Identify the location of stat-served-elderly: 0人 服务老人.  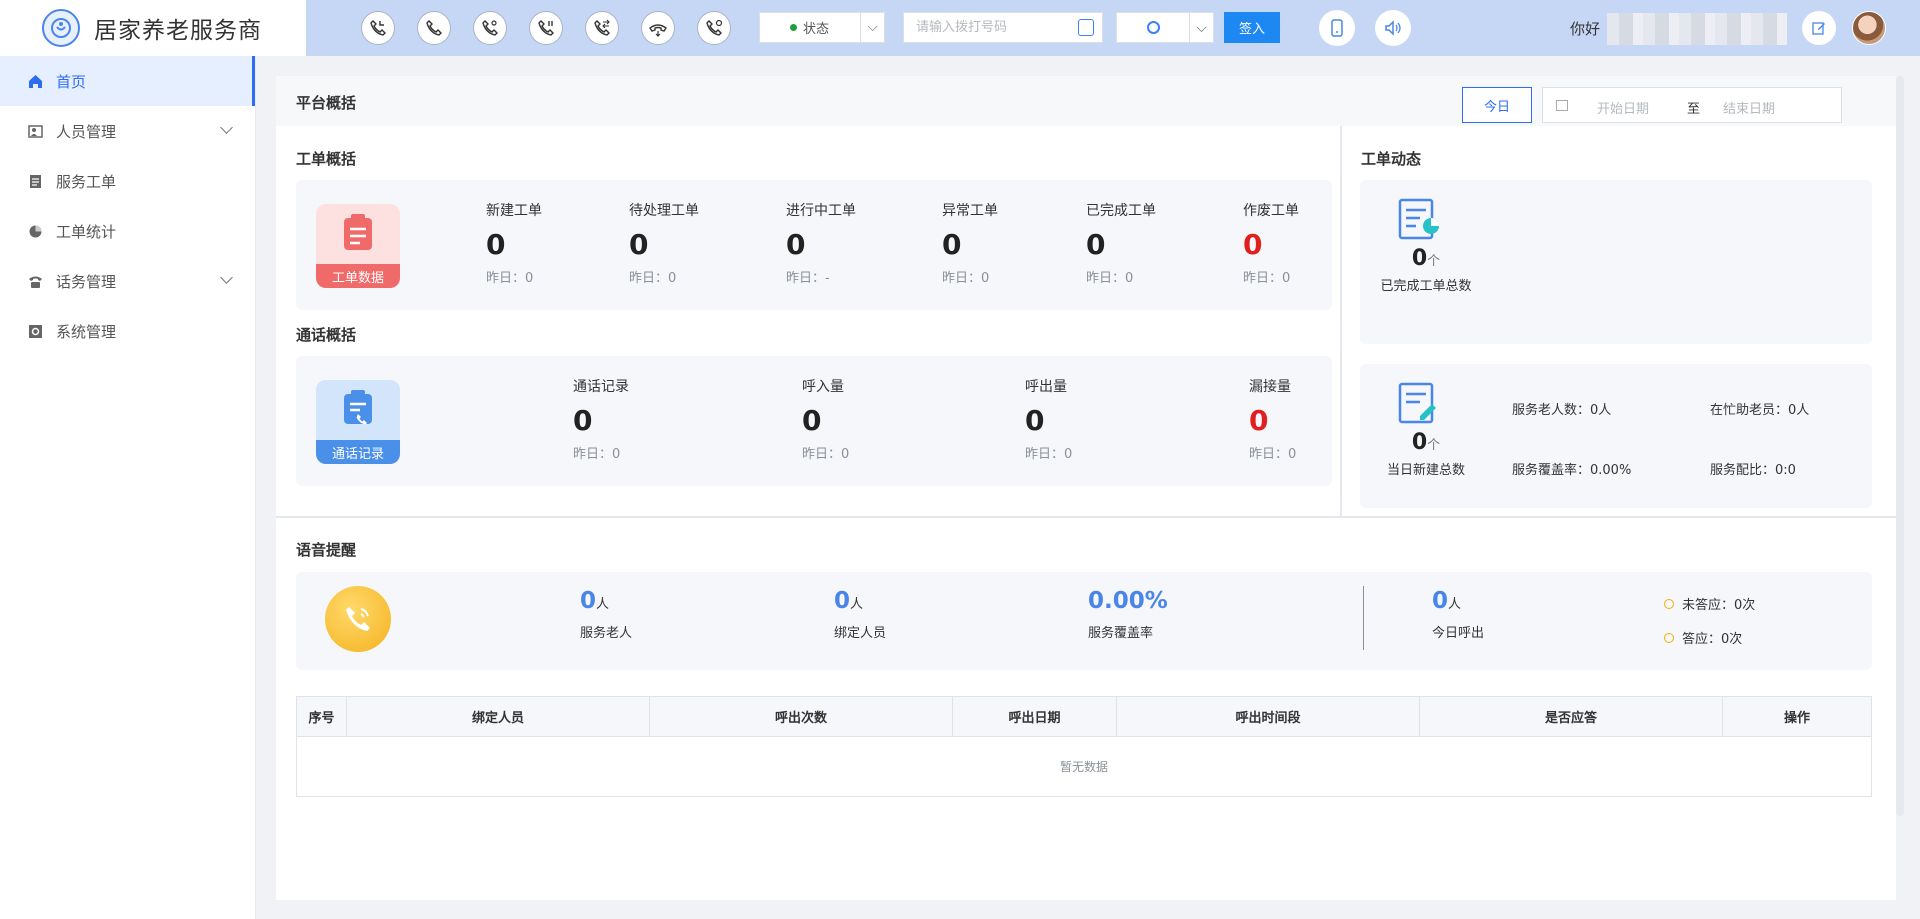
(606, 614).